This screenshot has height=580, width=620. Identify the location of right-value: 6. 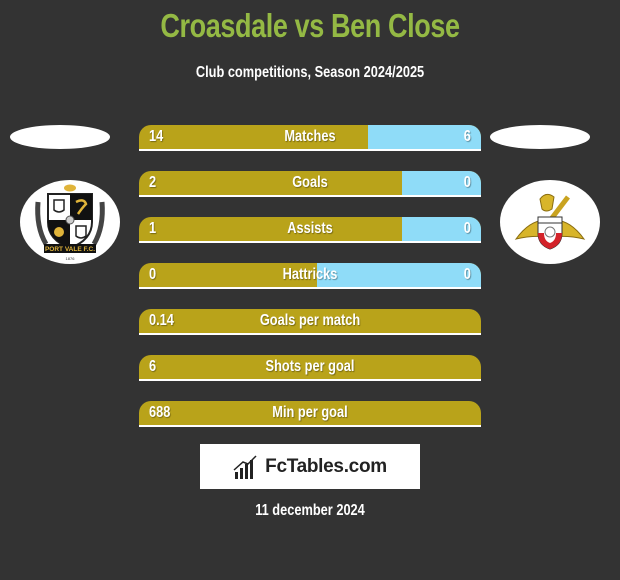
(467, 136).